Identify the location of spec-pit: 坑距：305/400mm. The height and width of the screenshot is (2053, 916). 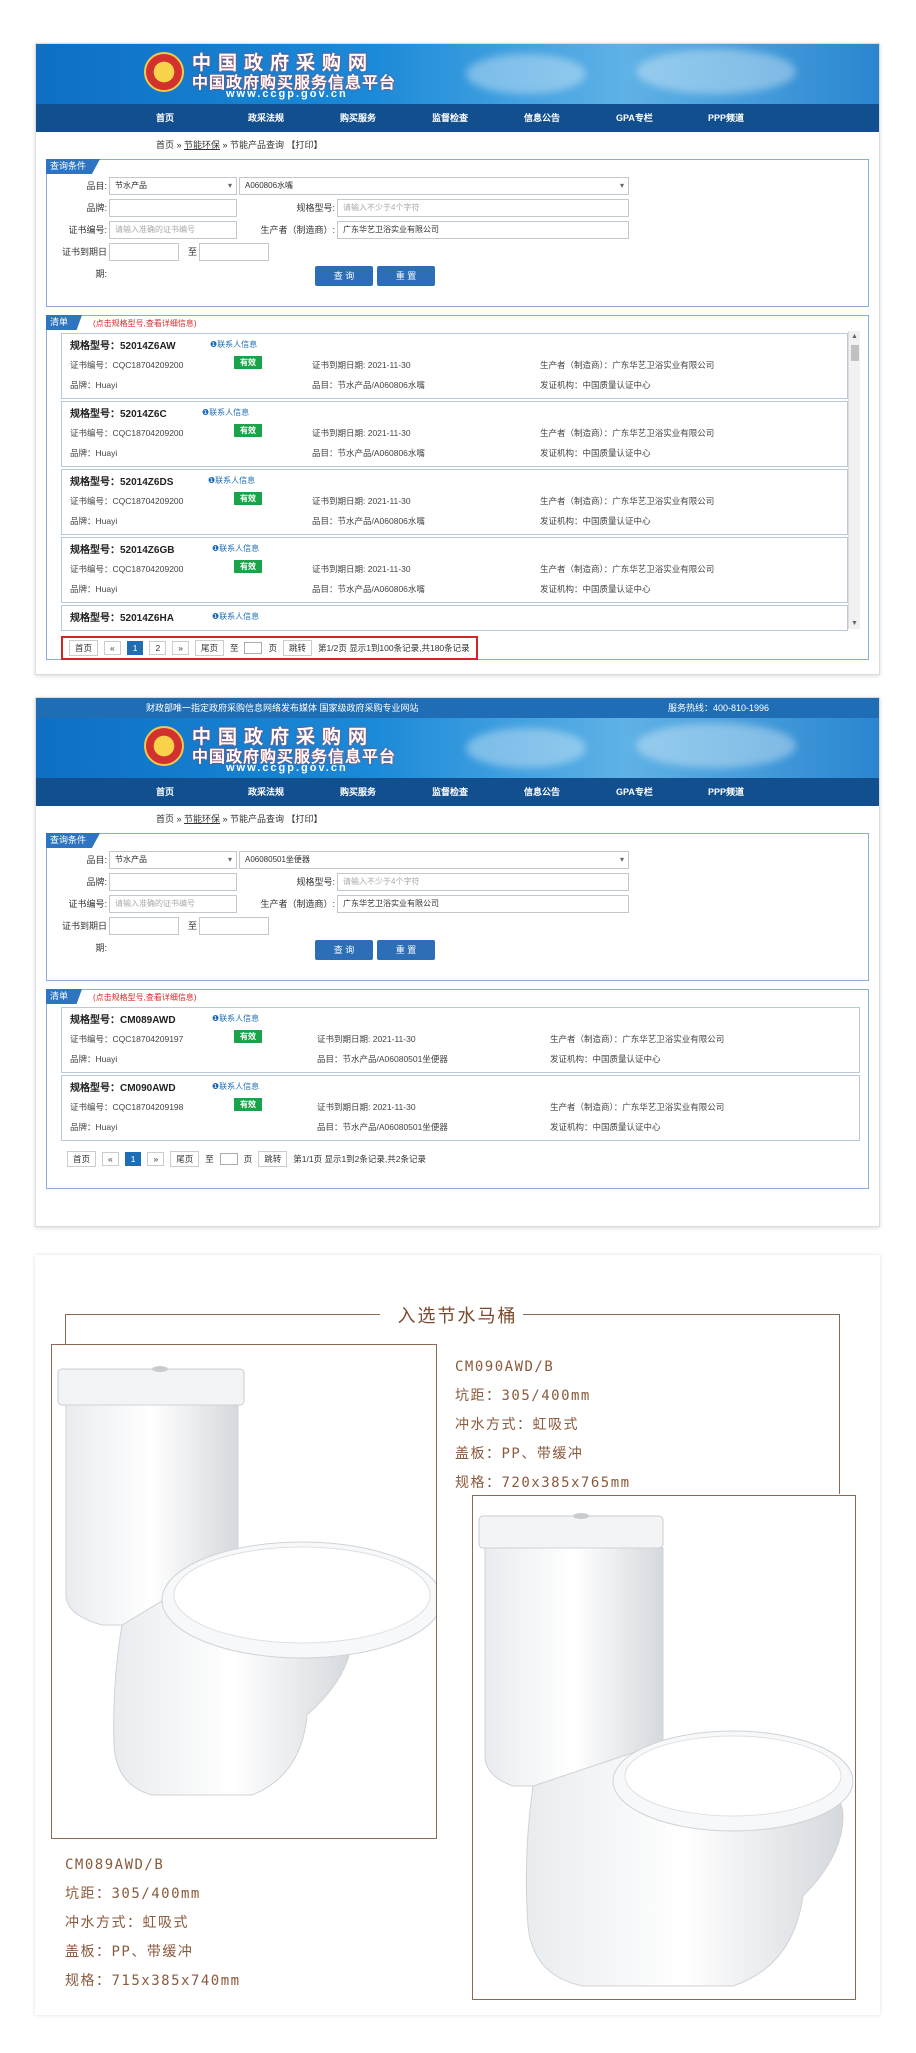
(523, 1396).